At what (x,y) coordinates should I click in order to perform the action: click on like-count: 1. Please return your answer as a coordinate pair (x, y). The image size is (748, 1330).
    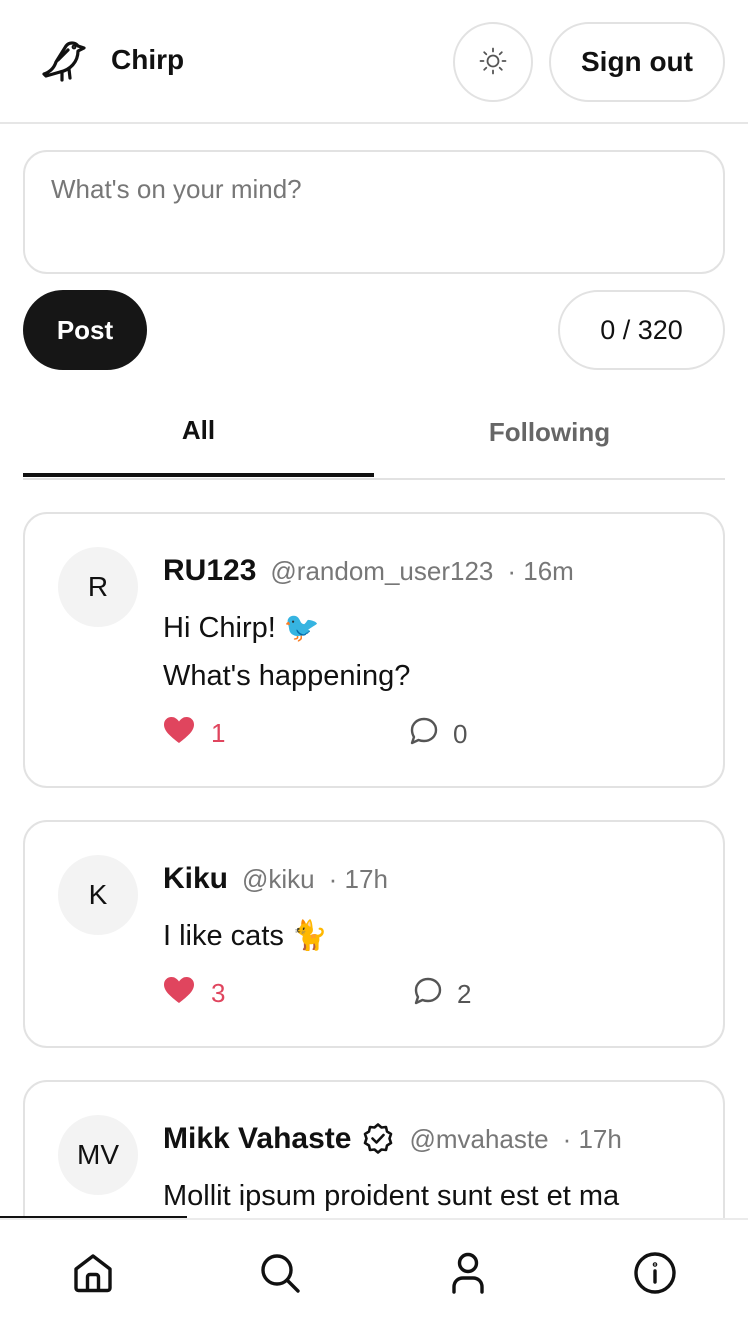
    Looking at the image, I should click on (218, 733).